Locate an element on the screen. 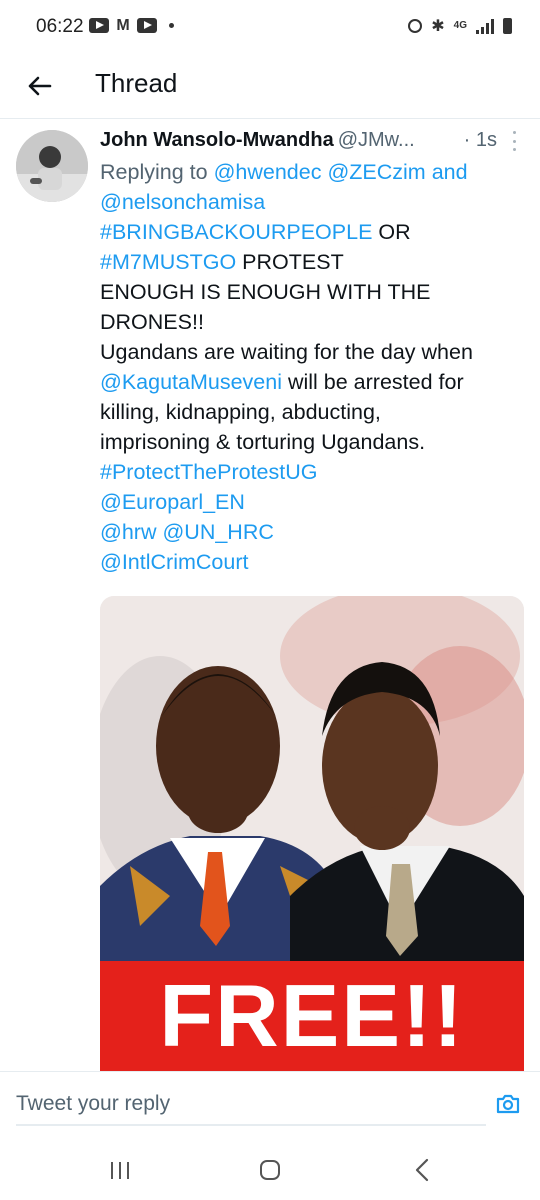  text-line: killing, kidnapping, abducting, is located at coordinates (240, 412).